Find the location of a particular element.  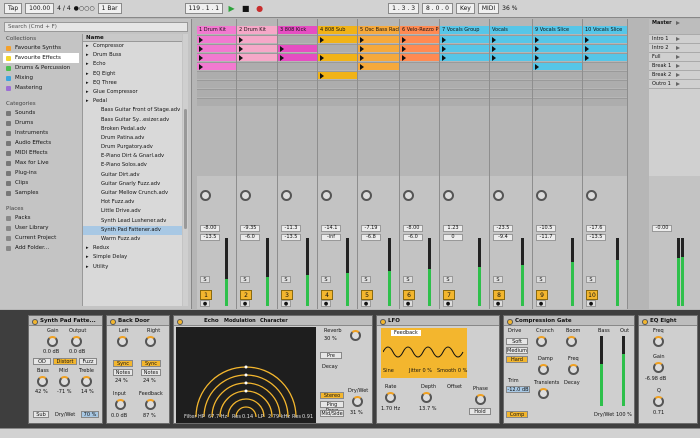

scene-launch-button: Intro 2 is located at coordinates (674, 48).